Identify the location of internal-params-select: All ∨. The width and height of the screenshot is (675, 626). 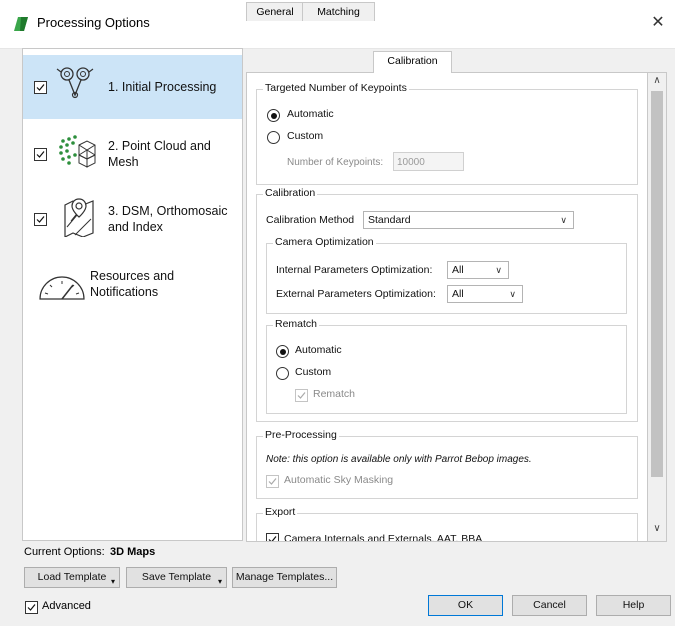
(478, 270).